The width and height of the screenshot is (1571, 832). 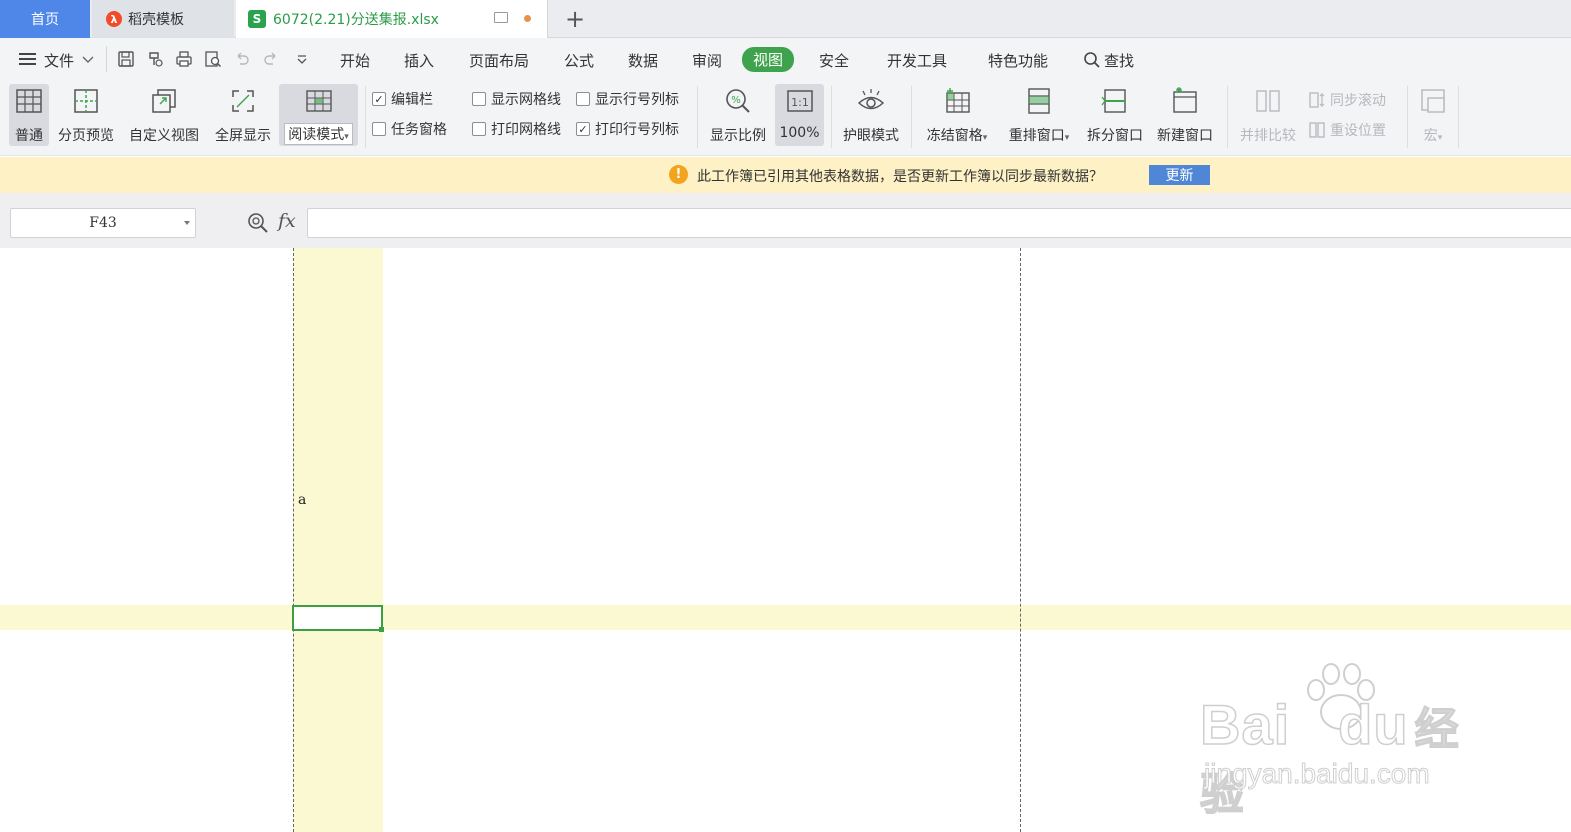 What do you see at coordinates (103, 223) in the screenshot?
I see `name-box: F43` at bounding box center [103, 223].